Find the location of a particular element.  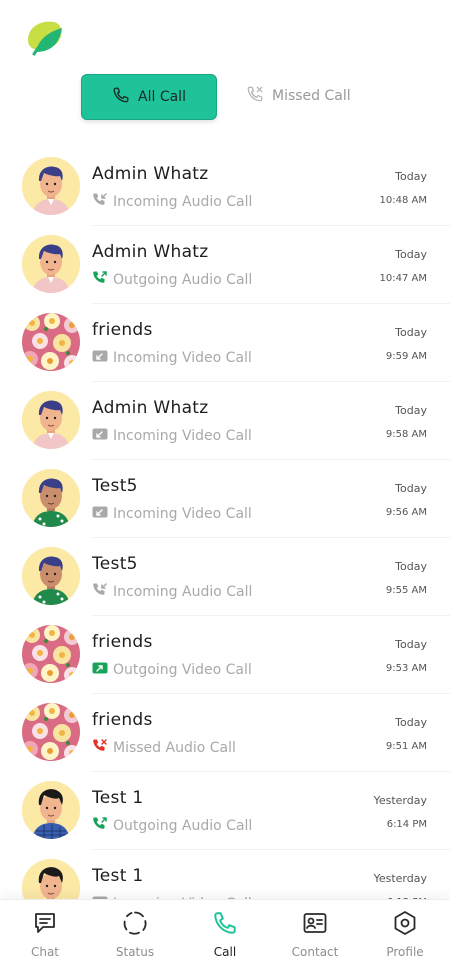

tab-all-call-label: All Call is located at coordinates (162, 97).